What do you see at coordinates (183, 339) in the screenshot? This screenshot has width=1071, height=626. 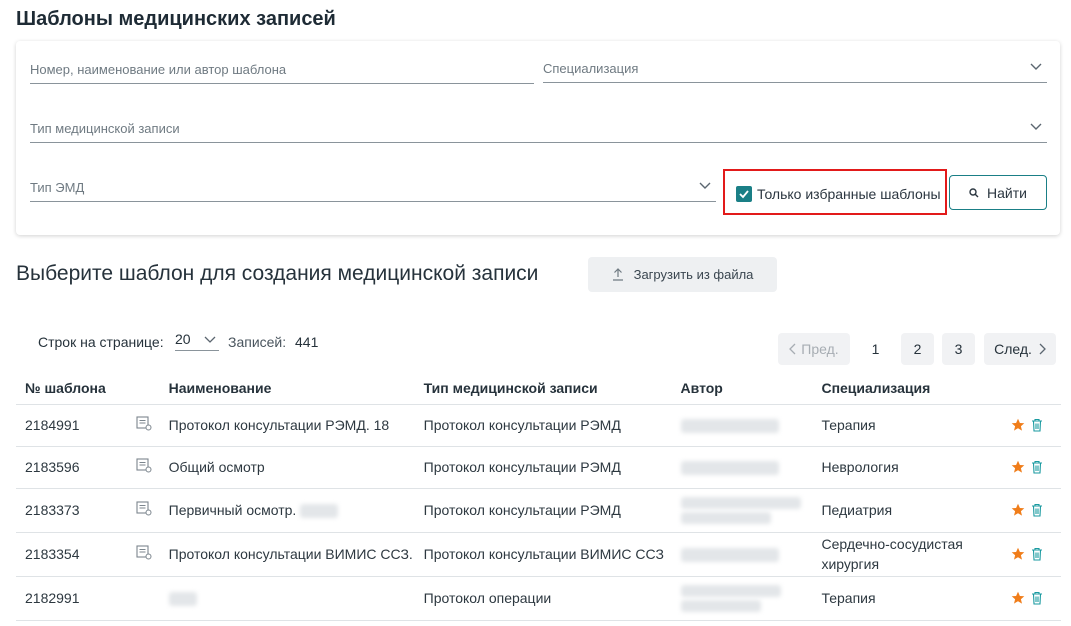 I see `rows-per-page-value: 20` at bounding box center [183, 339].